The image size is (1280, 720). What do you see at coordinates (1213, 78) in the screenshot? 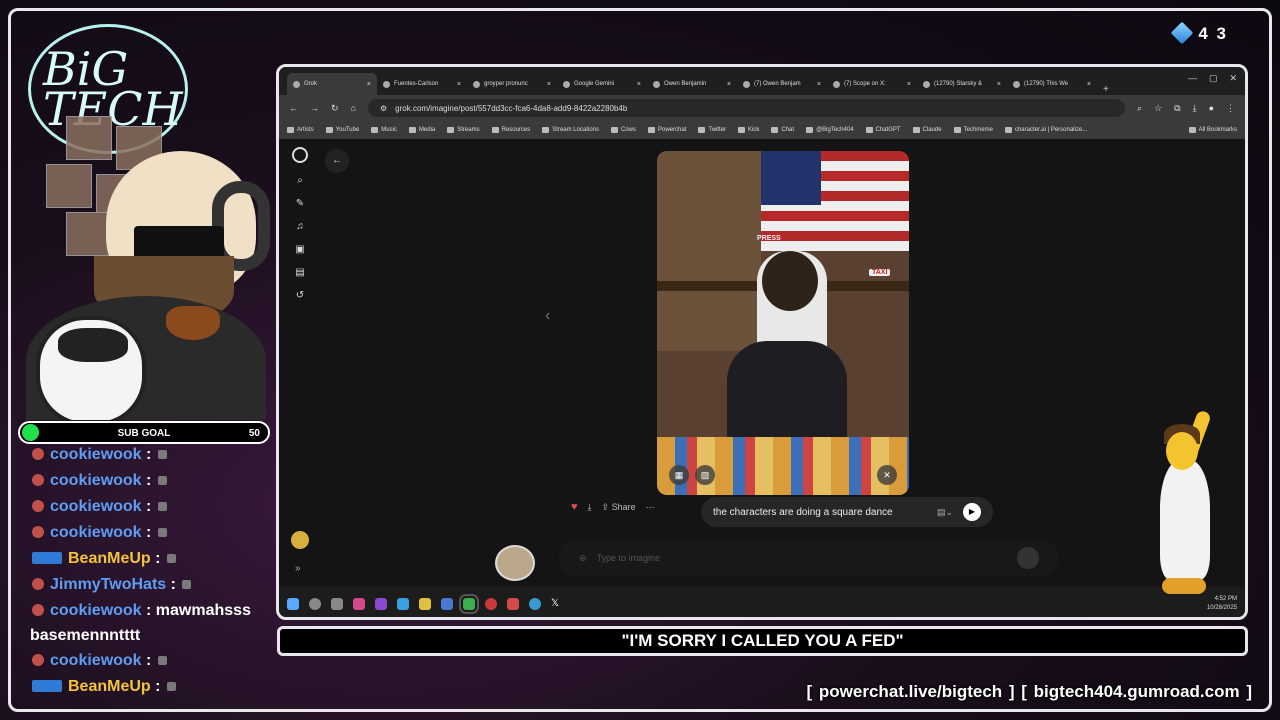
I see `maximize-icon: ▢` at bounding box center [1213, 78].